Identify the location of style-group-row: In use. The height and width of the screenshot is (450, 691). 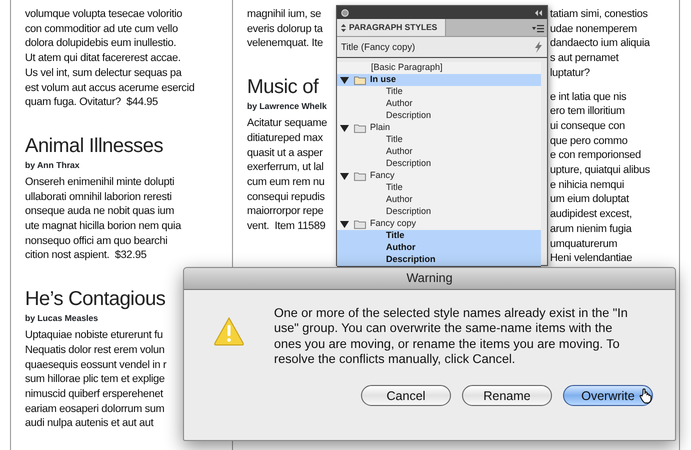
(439, 80).